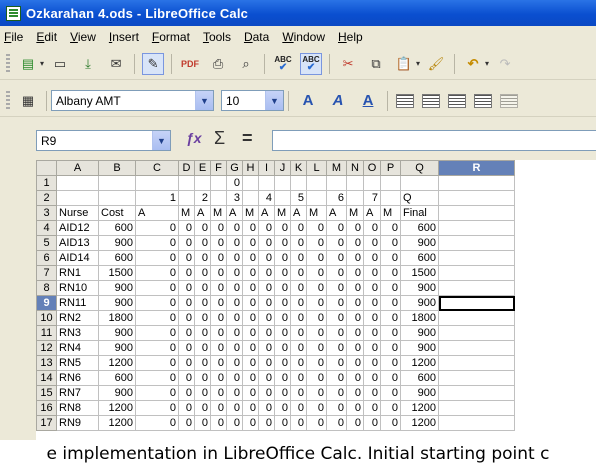 This screenshot has height=468, width=596. I want to click on cell-f17: 0, so click(218, 423).